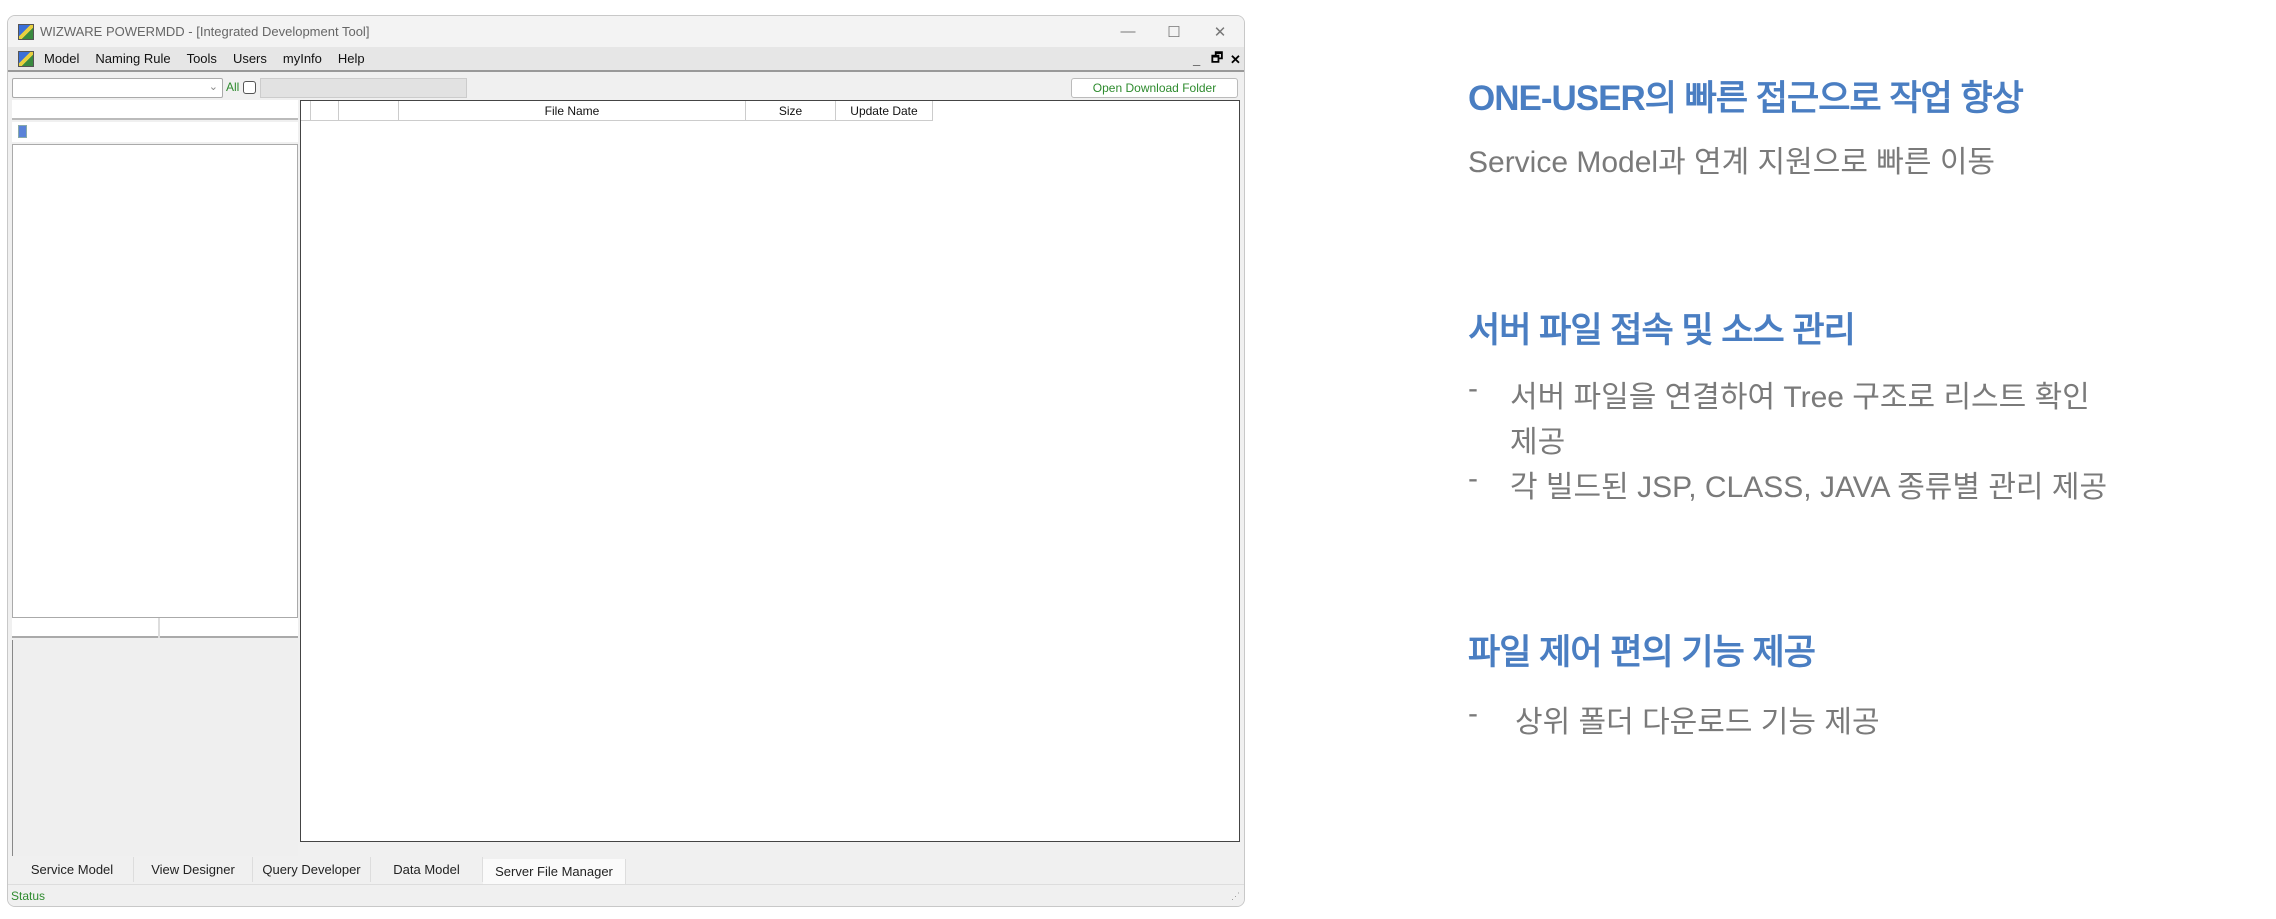 The image size is (2276, 919). I want to click on mdi-logo-icon, so click(26, 58).